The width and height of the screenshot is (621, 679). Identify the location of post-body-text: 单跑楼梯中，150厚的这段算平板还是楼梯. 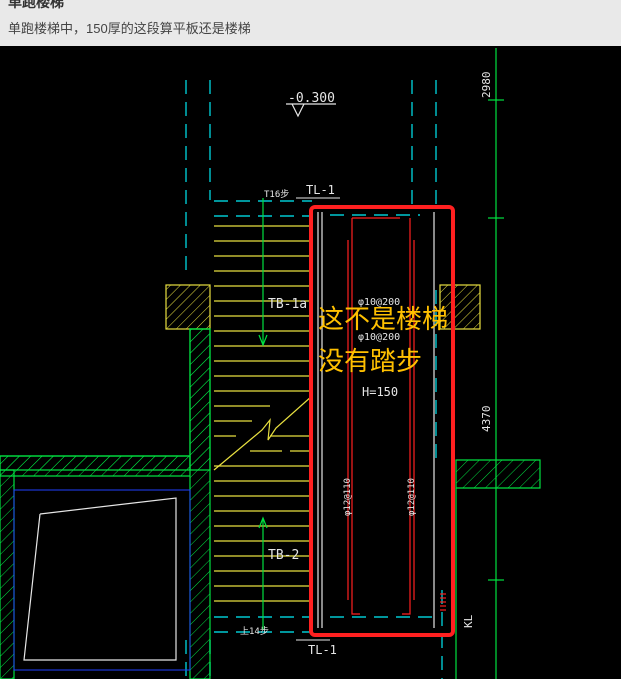
(129, 28).